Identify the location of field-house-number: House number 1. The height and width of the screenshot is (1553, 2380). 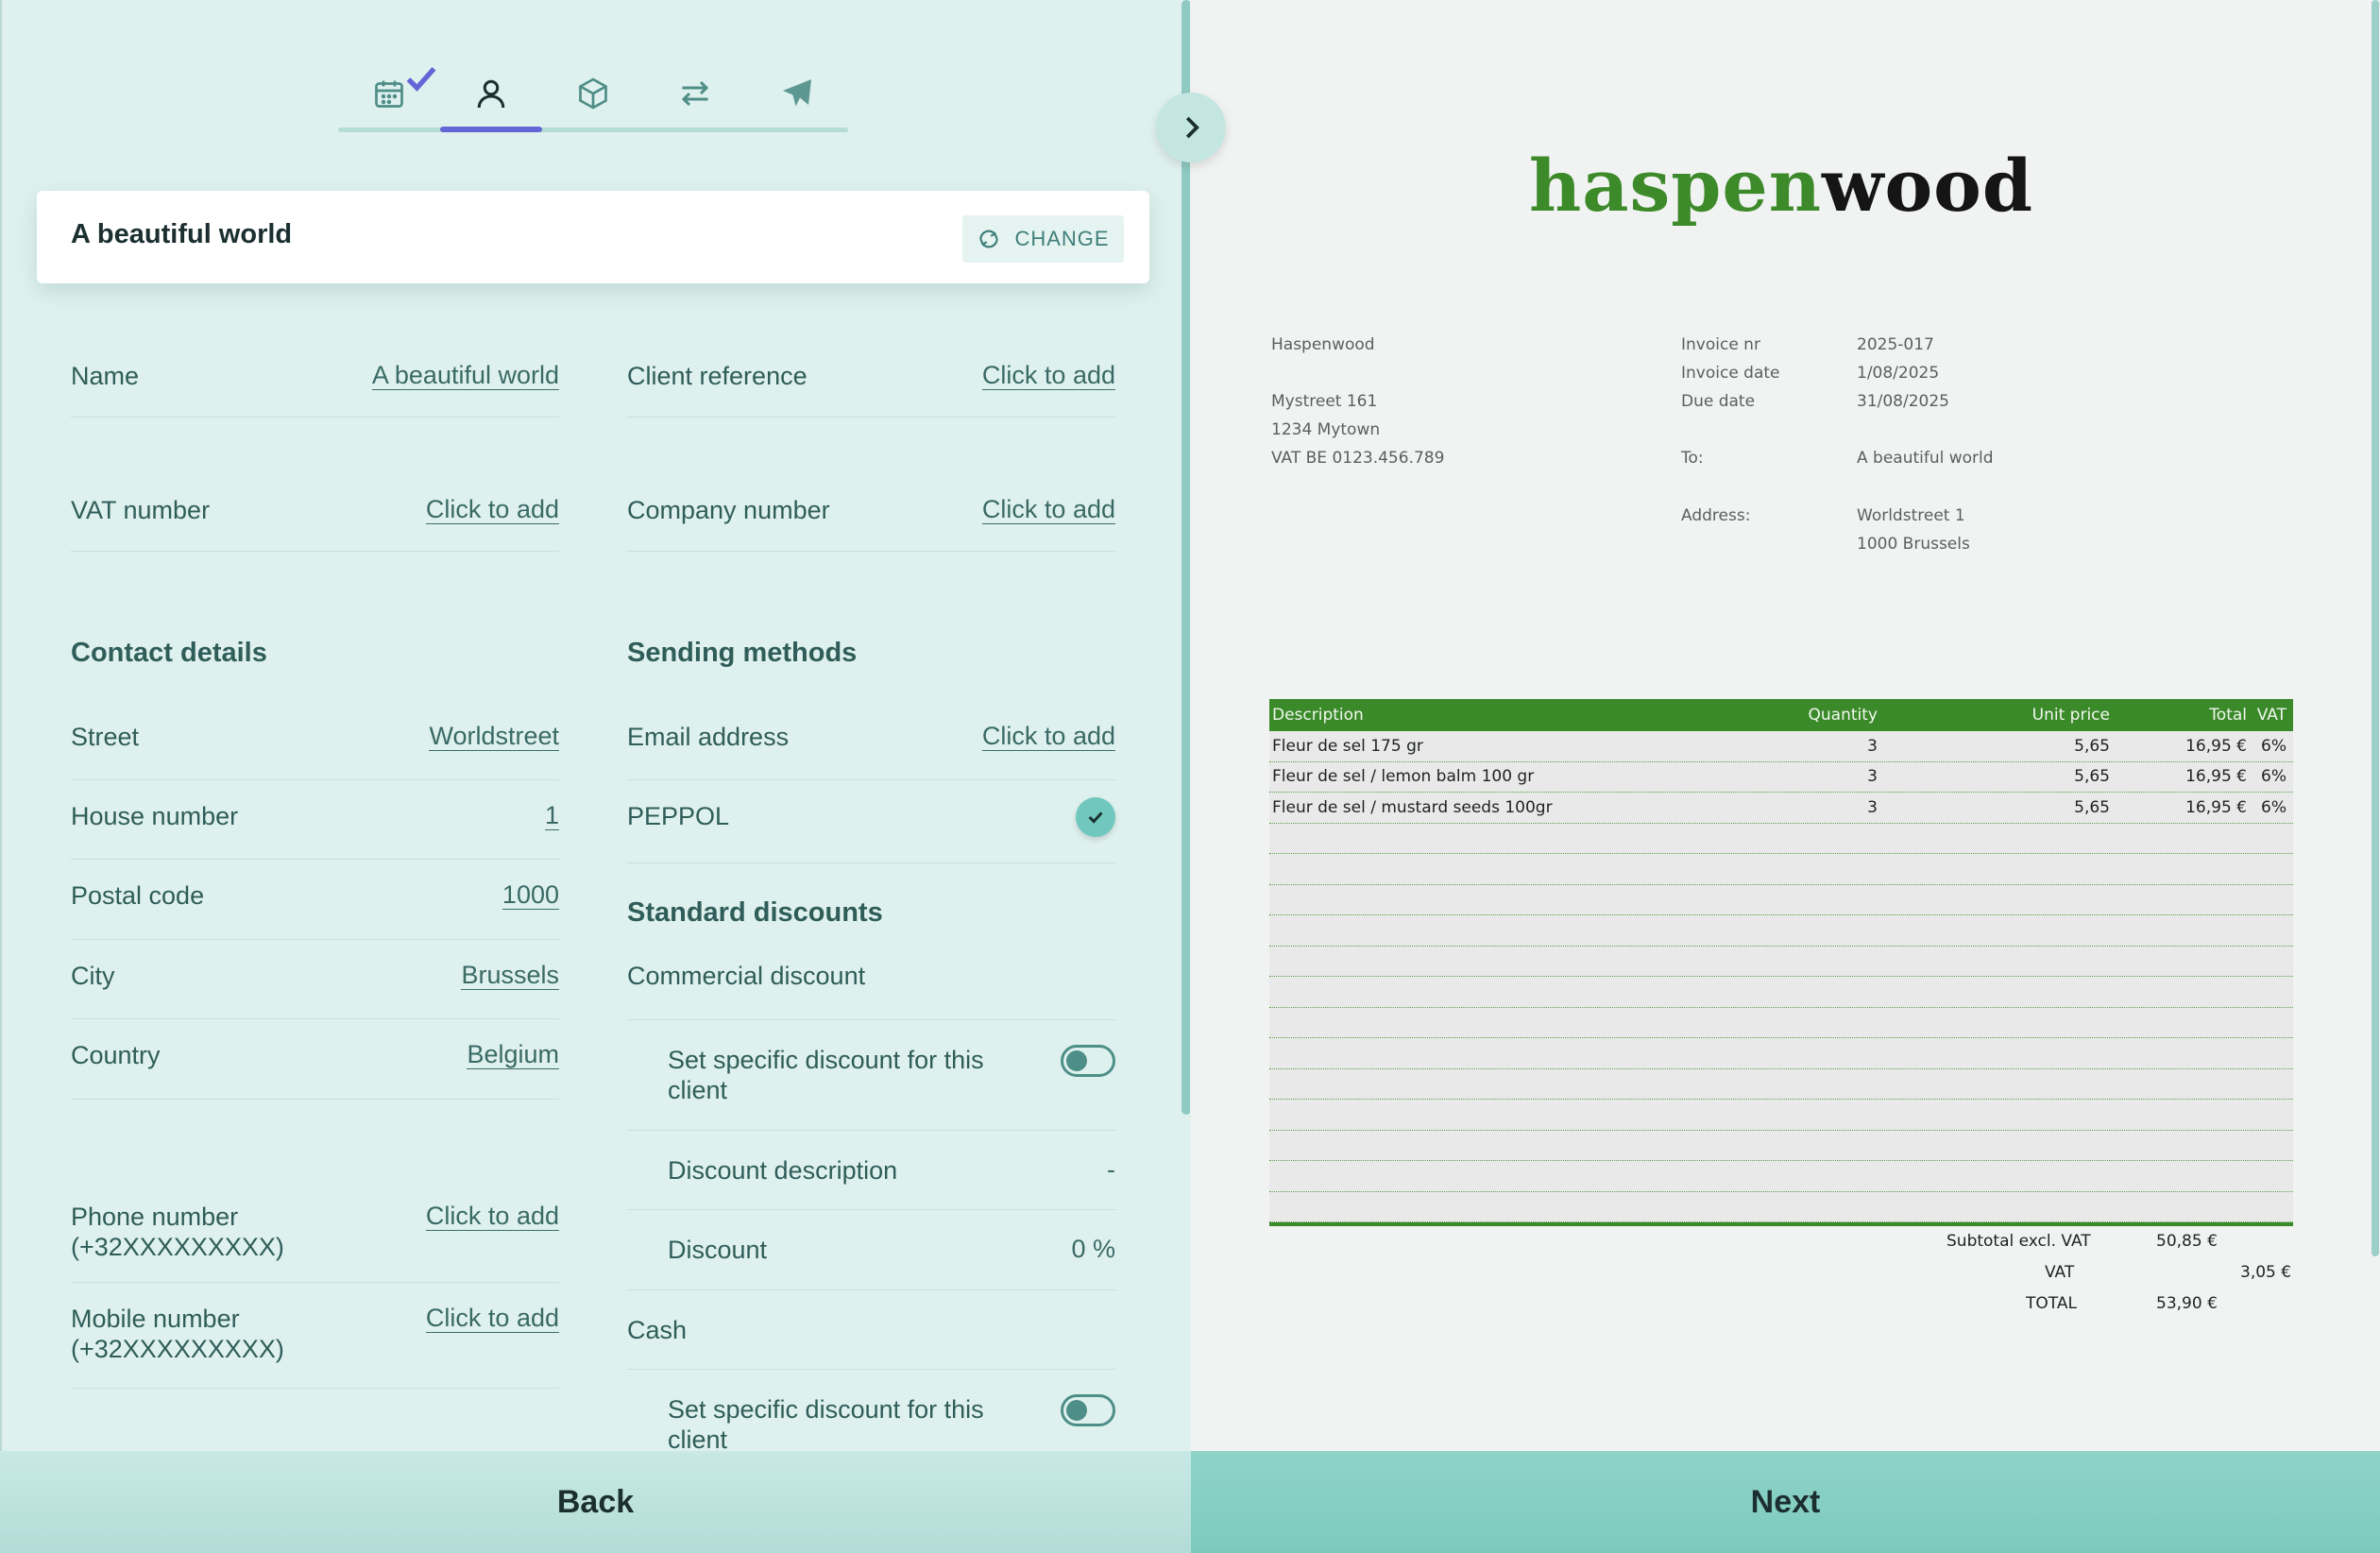
(315, 820).